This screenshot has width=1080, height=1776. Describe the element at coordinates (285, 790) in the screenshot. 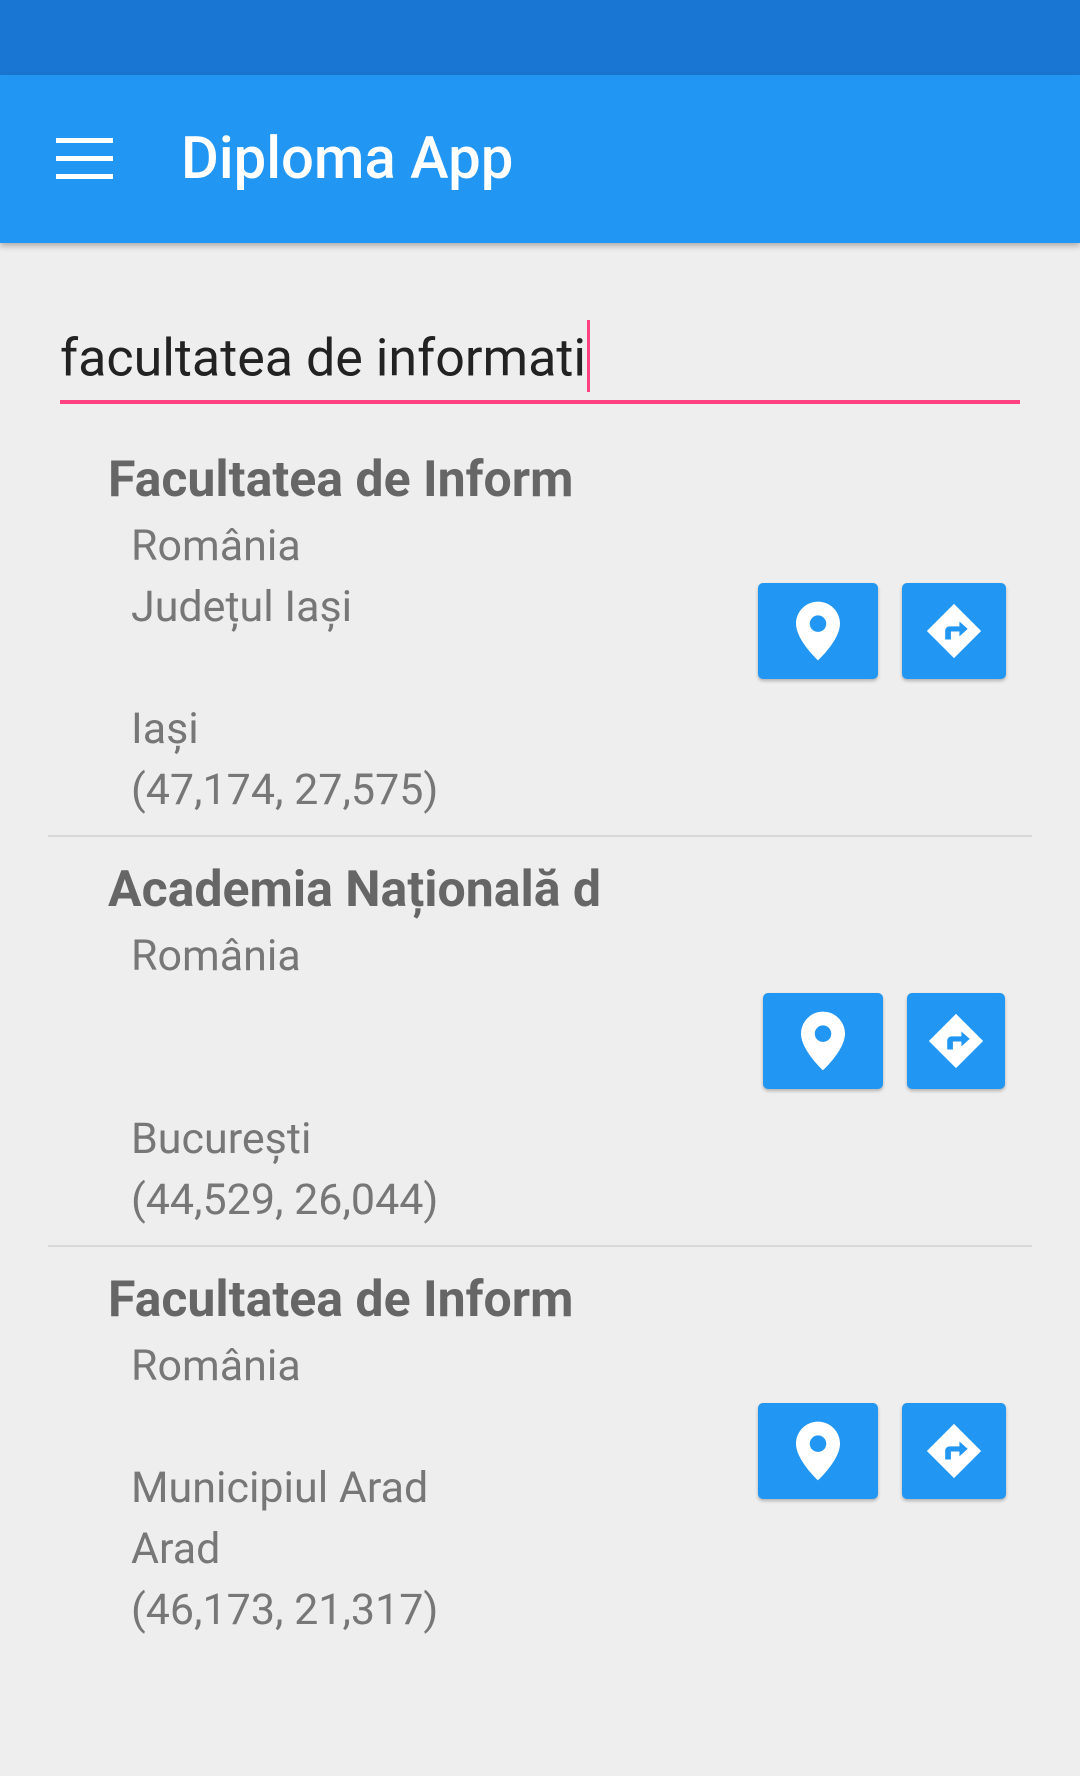

I see `result-coordinates: (47,174, 27,575)` at that location.